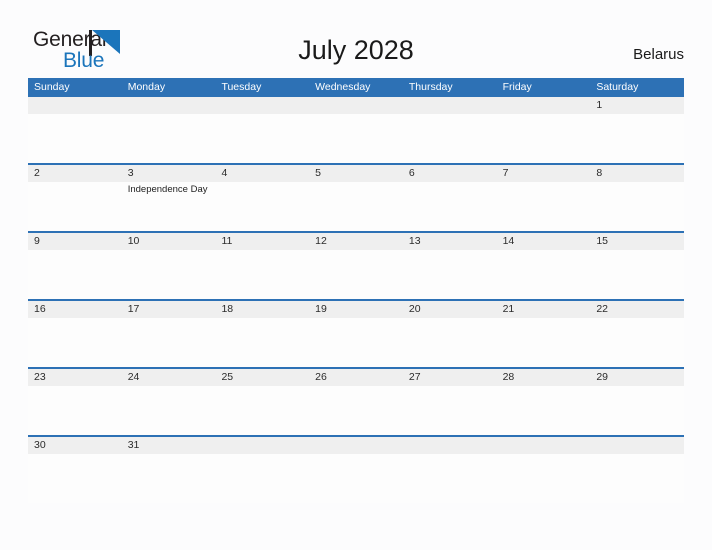  I want to click on week-date-number-band: 1, so click(356, 105).